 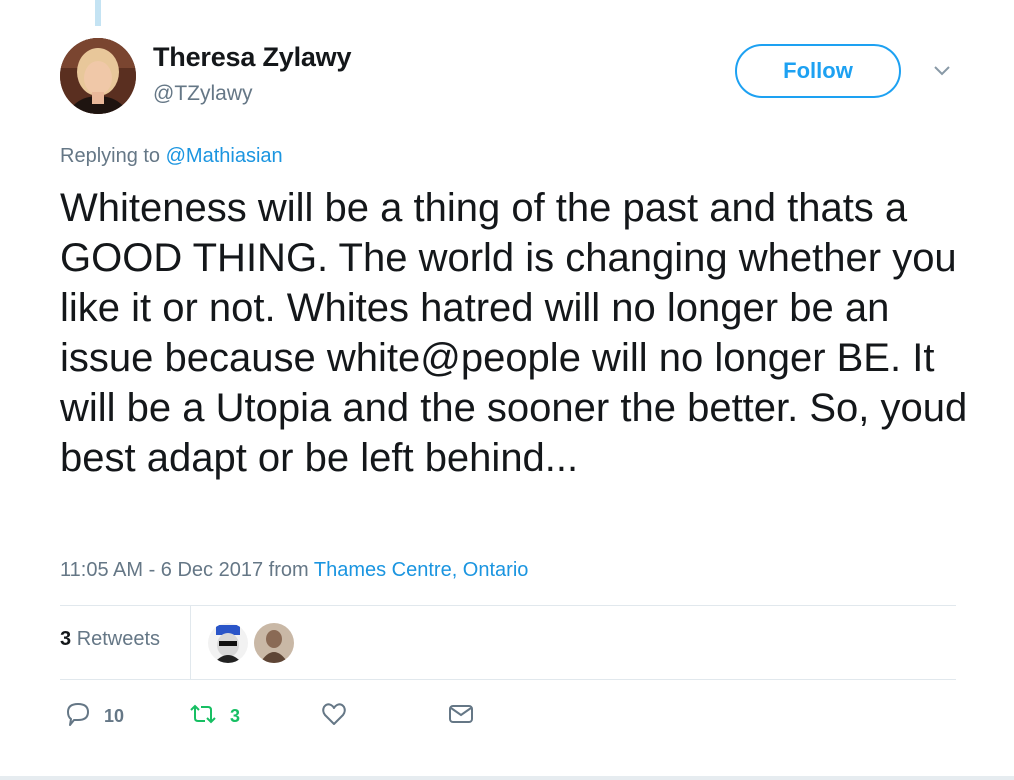 What do you see at coordinates (224, 156) in the screenshot?
I see `reply-mention-link: @Mathiasian` at bounding box center [224, 156].